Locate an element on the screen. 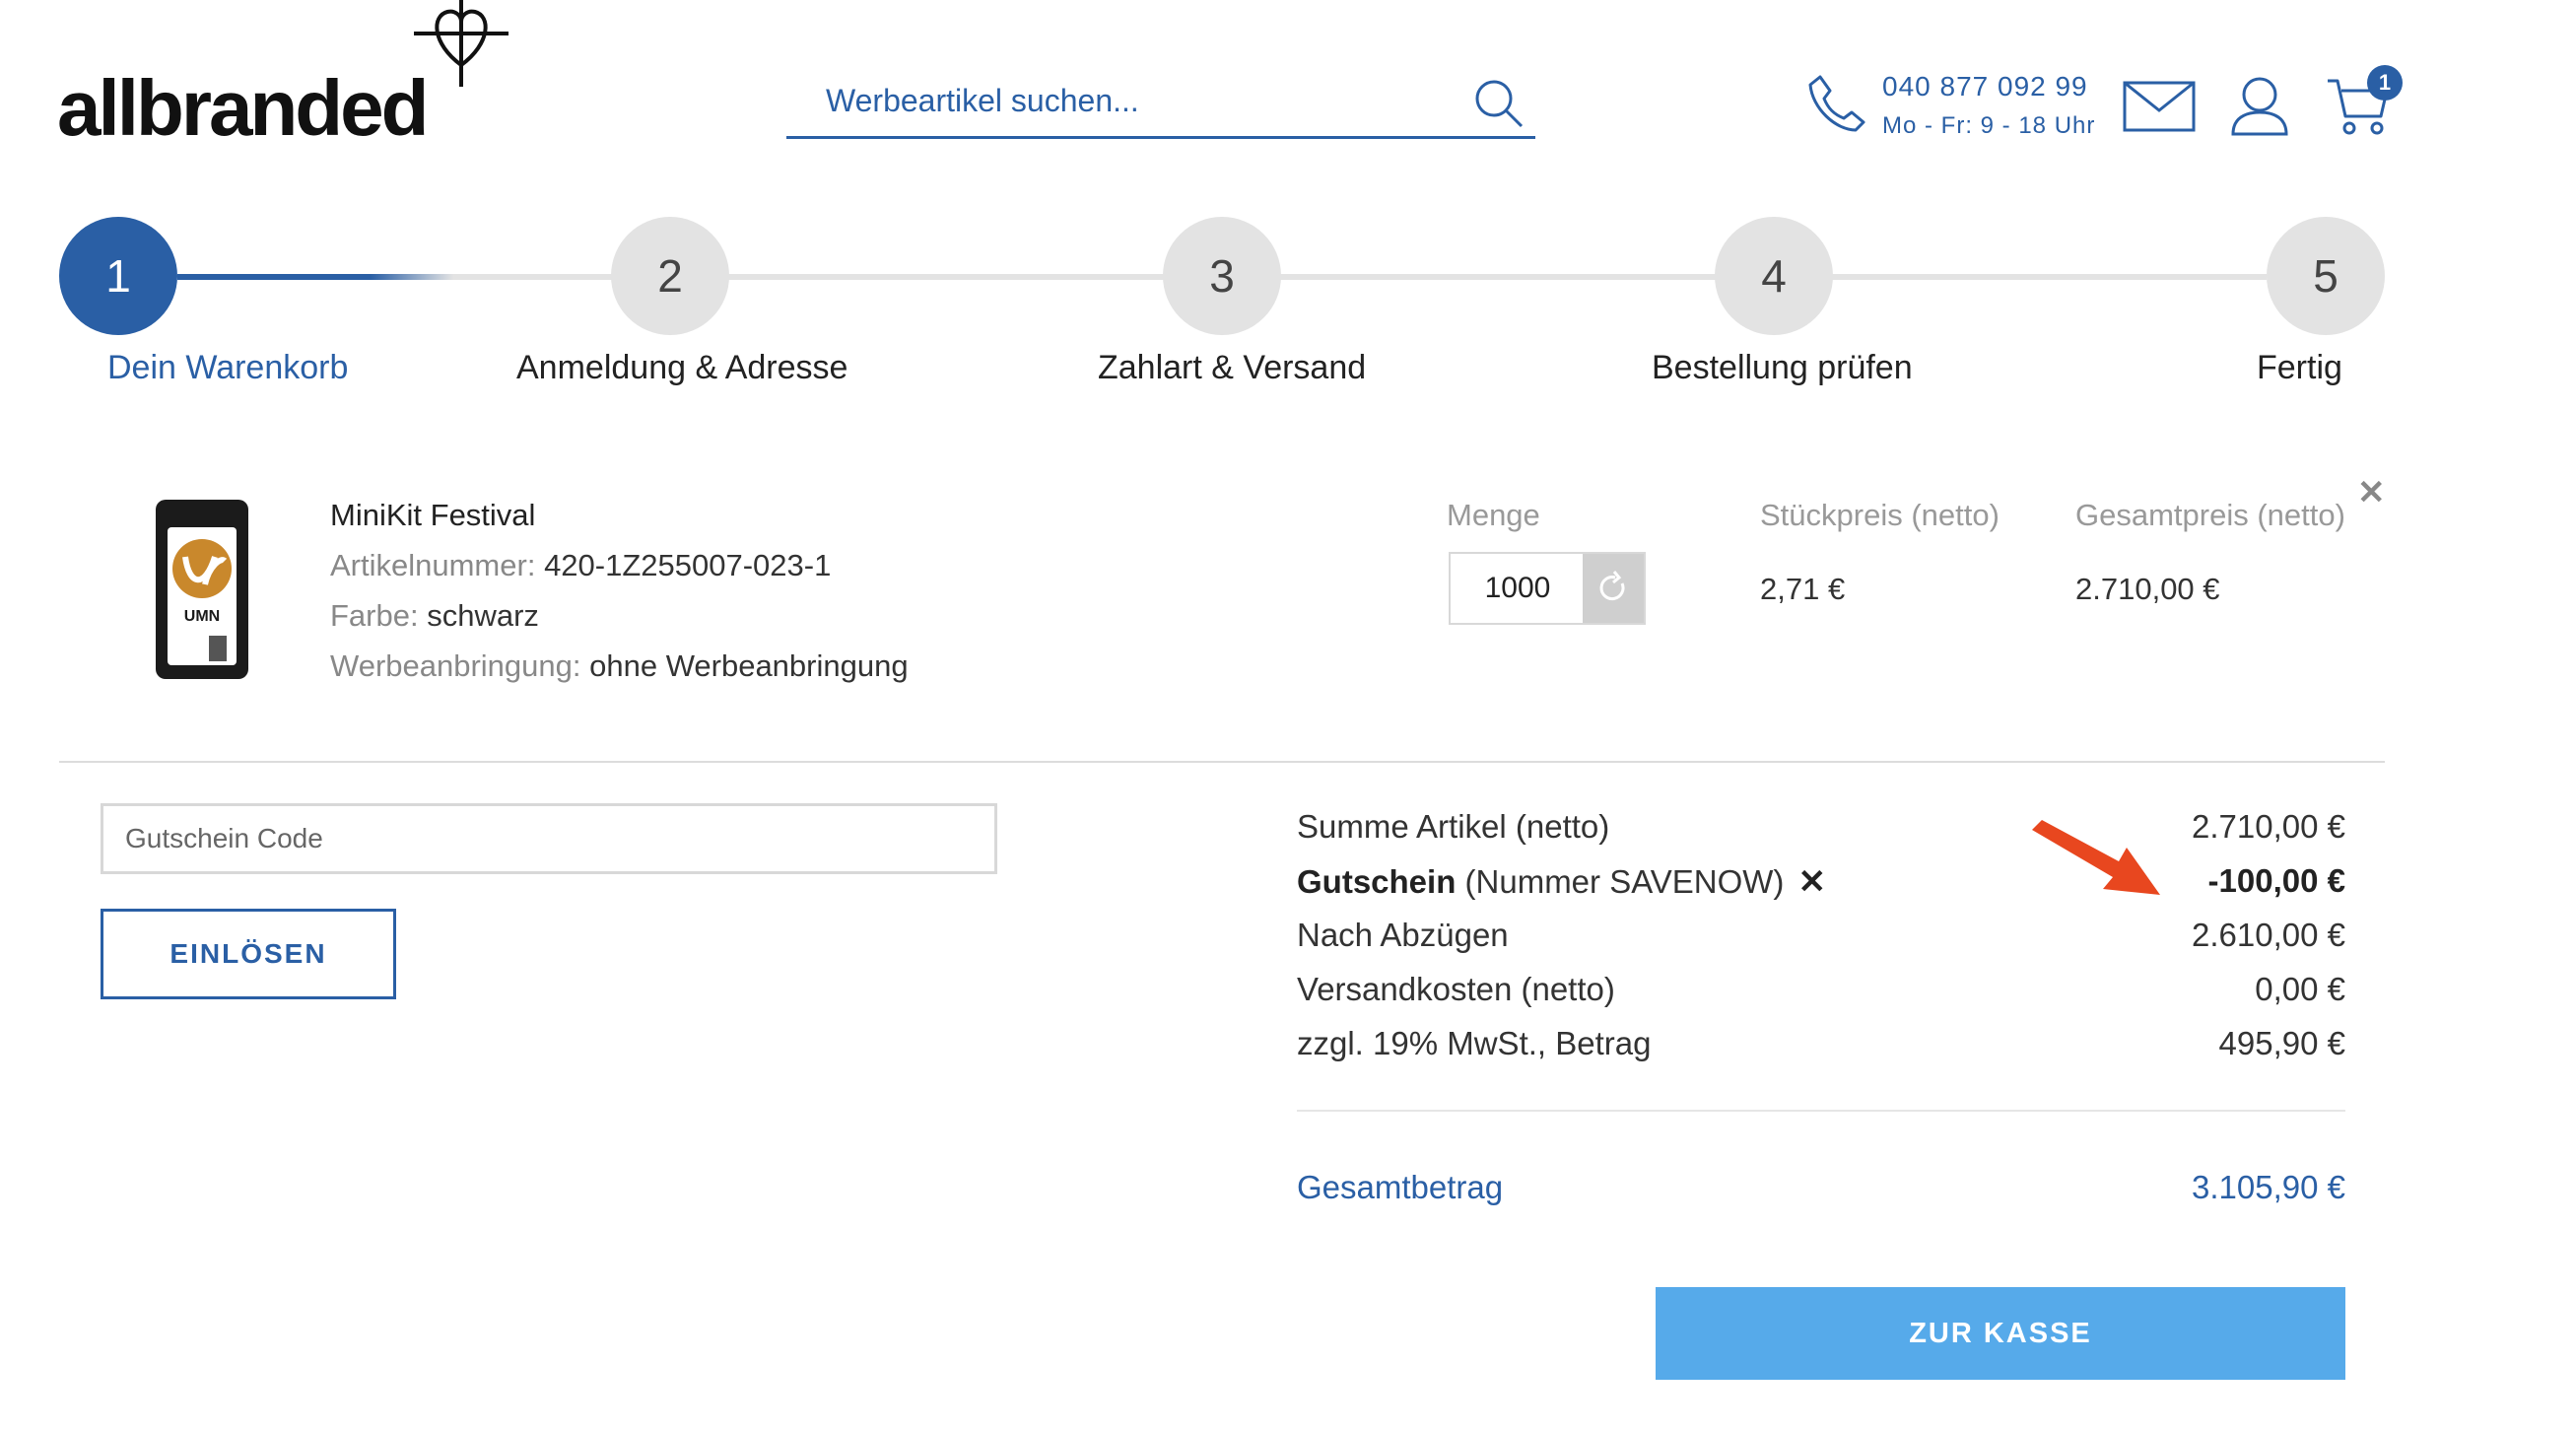 The height and width of the screenshot is (1431, 2576). article-number-row: Artikelnummer: 420-1Z255007-023-1 is located at coordinates (580, 565).